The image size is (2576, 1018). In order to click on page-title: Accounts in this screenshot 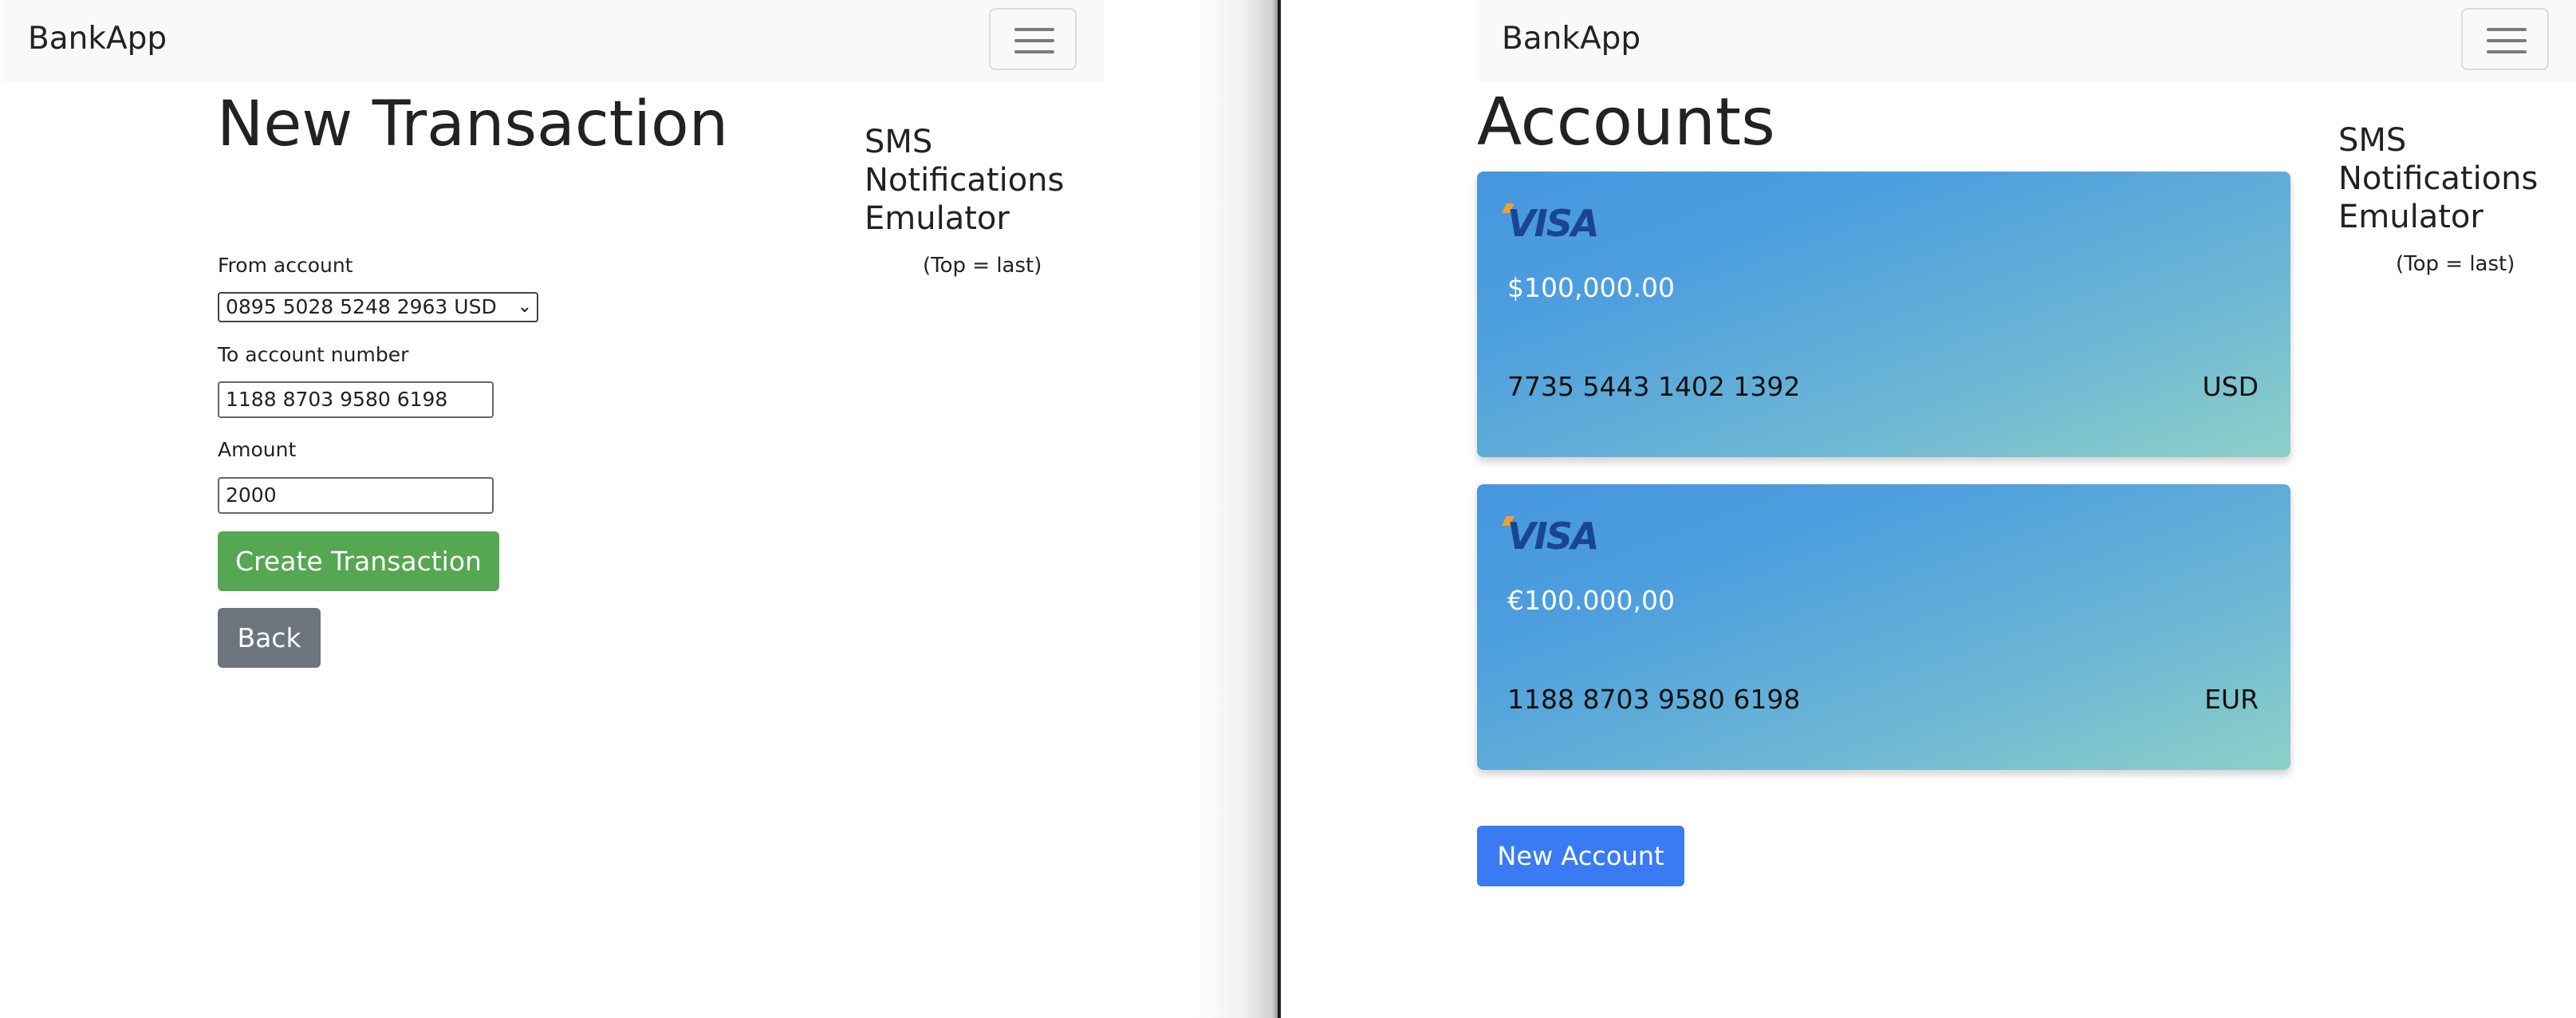, I will do `click(1626, 122)`.